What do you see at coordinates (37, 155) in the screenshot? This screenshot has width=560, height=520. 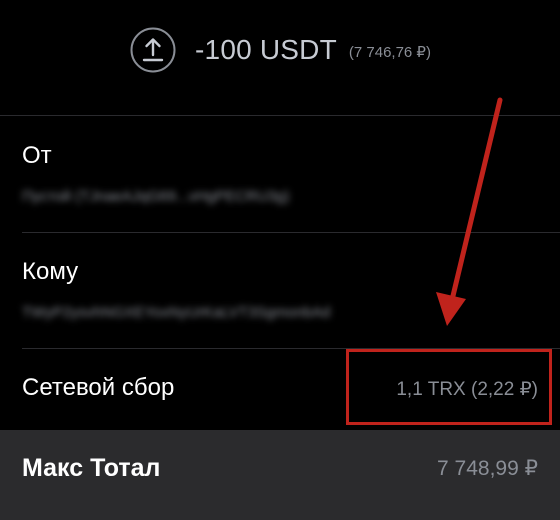 I see `from-label: От` at bounding box center [37, 155].